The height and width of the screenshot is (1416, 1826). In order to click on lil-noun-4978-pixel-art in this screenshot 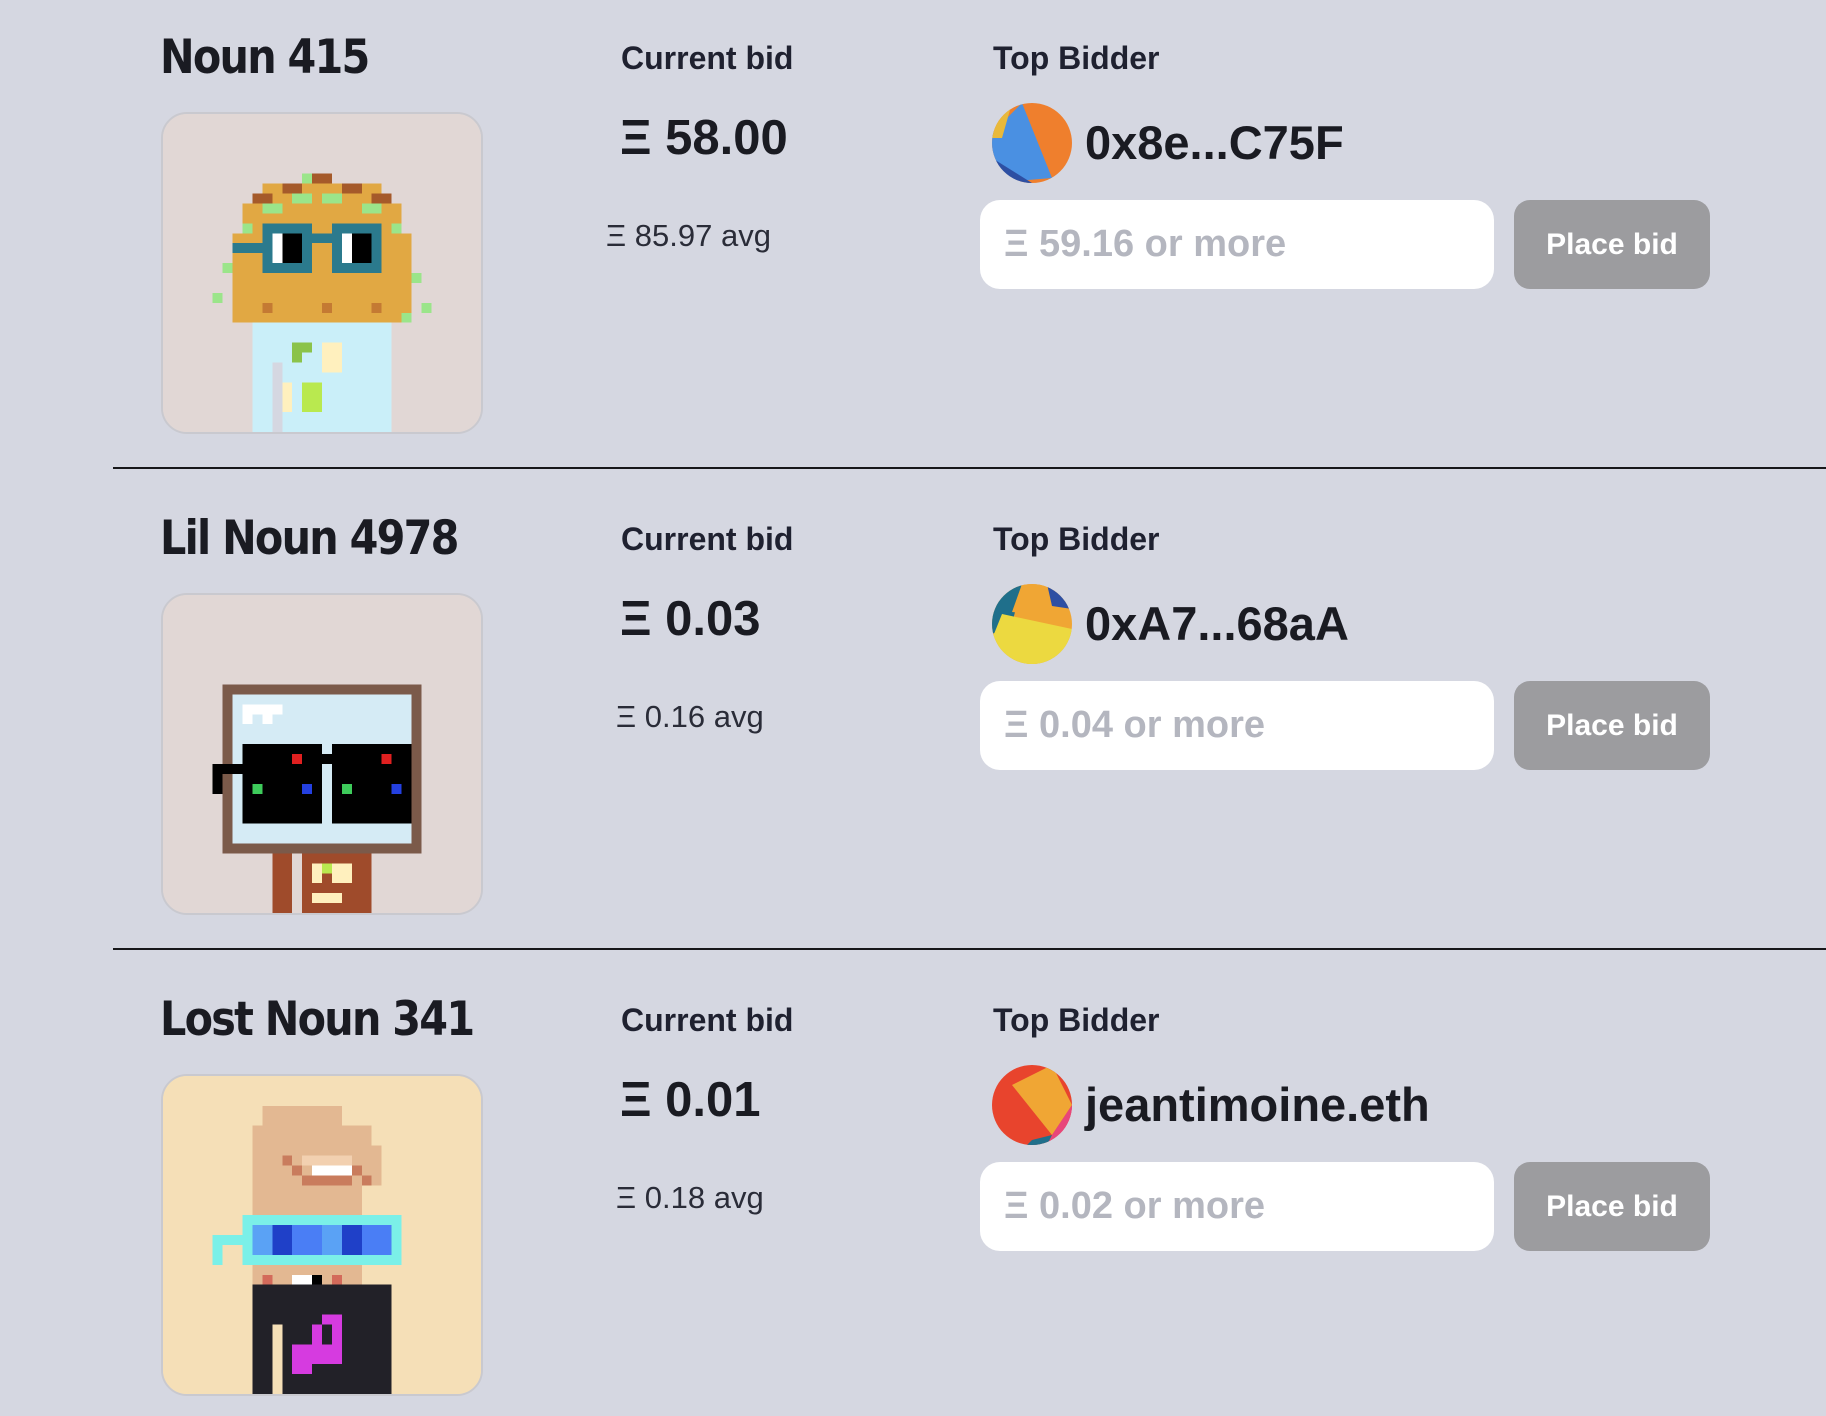, I will do `click(322, 754)`.